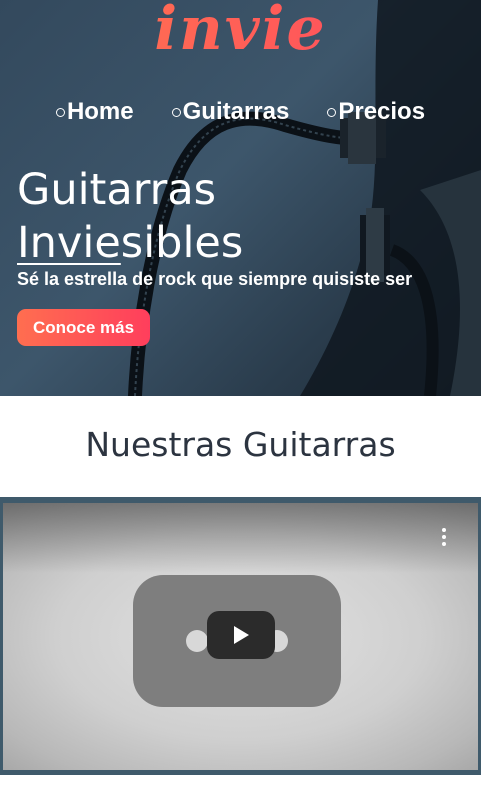  Describe the element at coordinates (240, 32) in the screenshot. I see `brand-logo: invie` at that location.